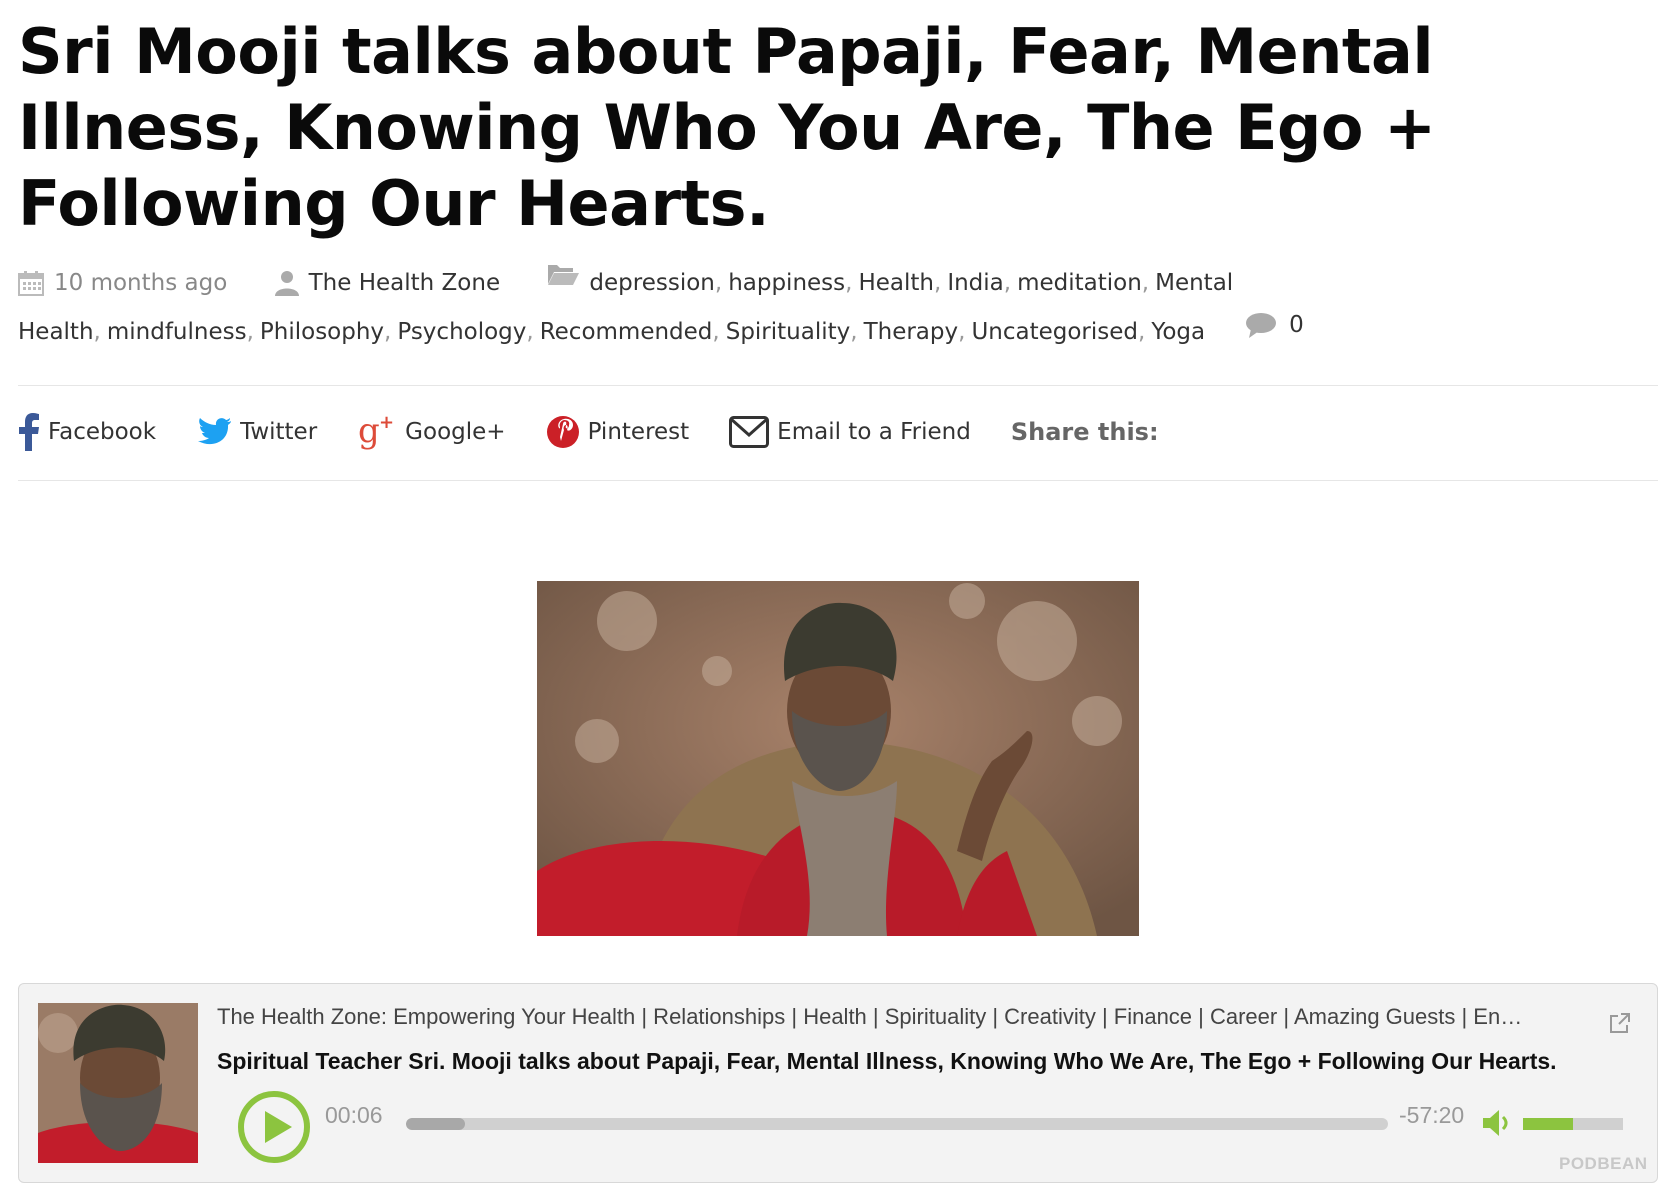 This screenshot has width=1676, height=1190. What do you see at coordinates (1261, 325) in the screenshot?
I see `comment-bubble-icon` at bounding box center [1261, 325].